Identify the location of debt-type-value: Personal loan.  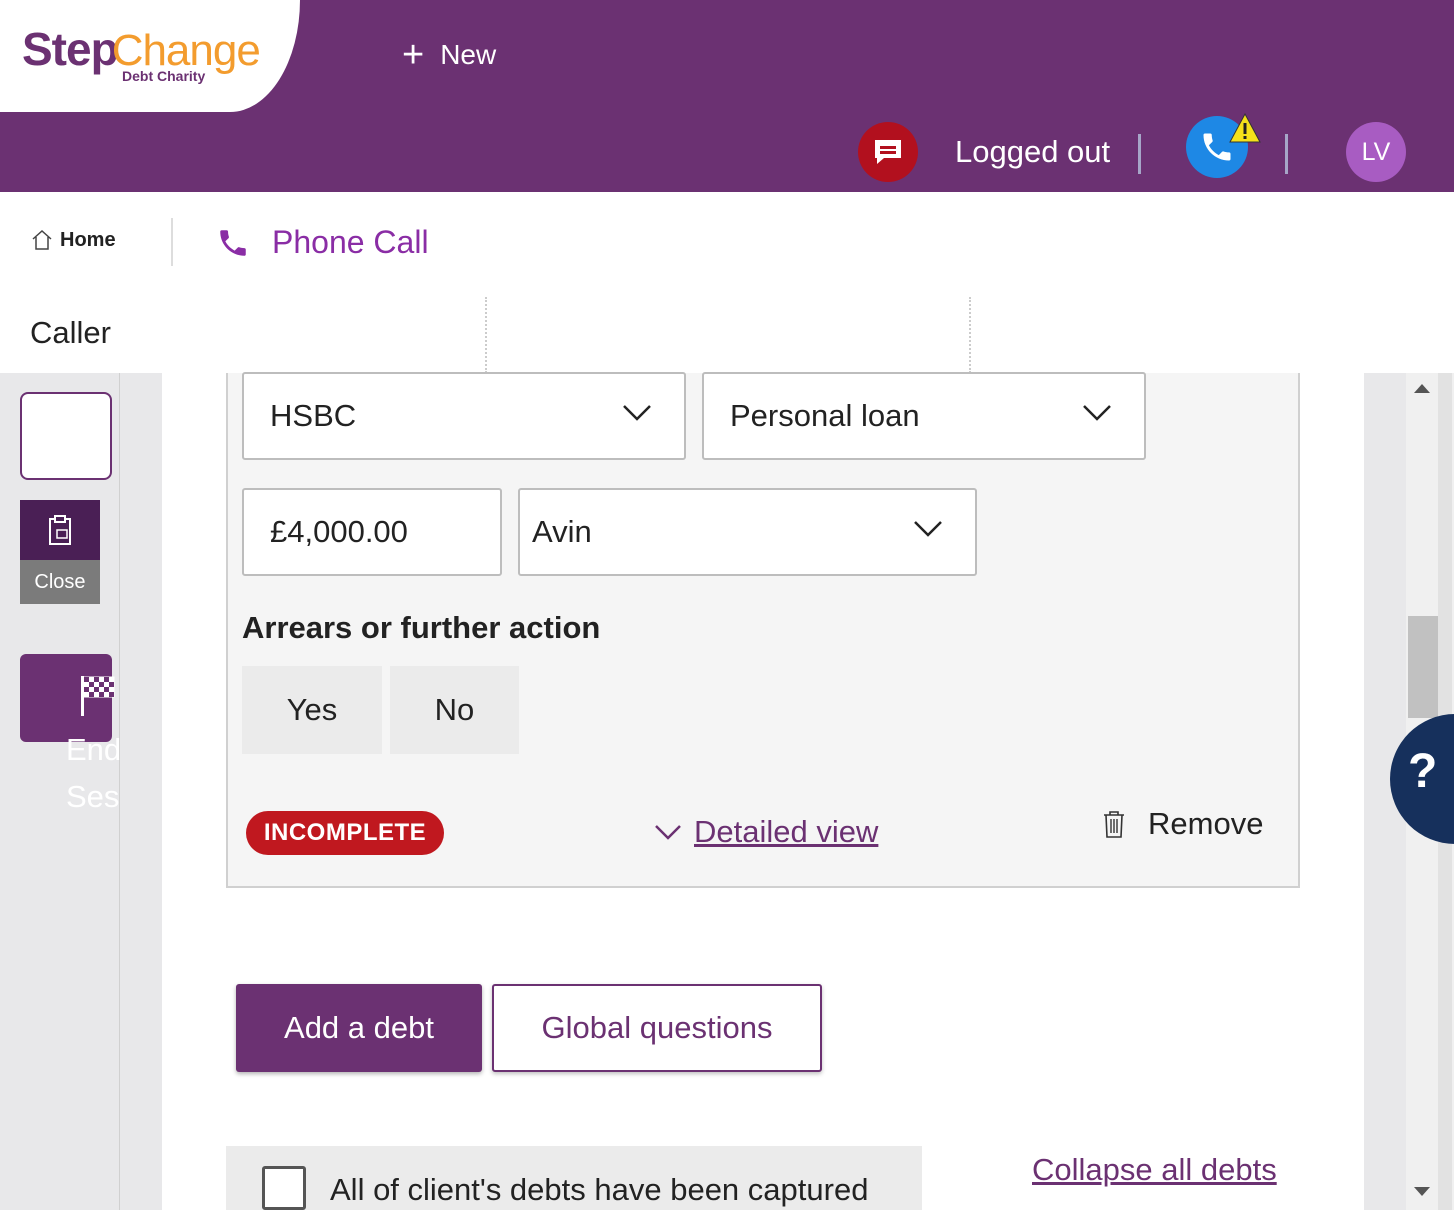
(825, 415).